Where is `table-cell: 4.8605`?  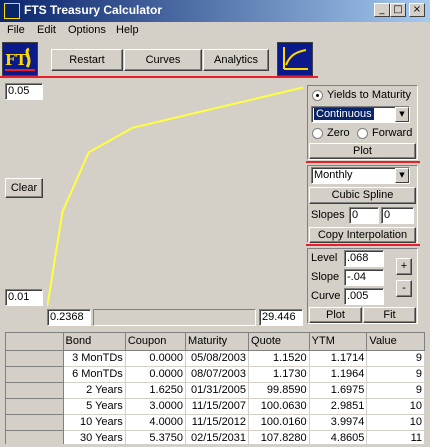
table-cell: 4.8605 is located at coordinates (338, 437).